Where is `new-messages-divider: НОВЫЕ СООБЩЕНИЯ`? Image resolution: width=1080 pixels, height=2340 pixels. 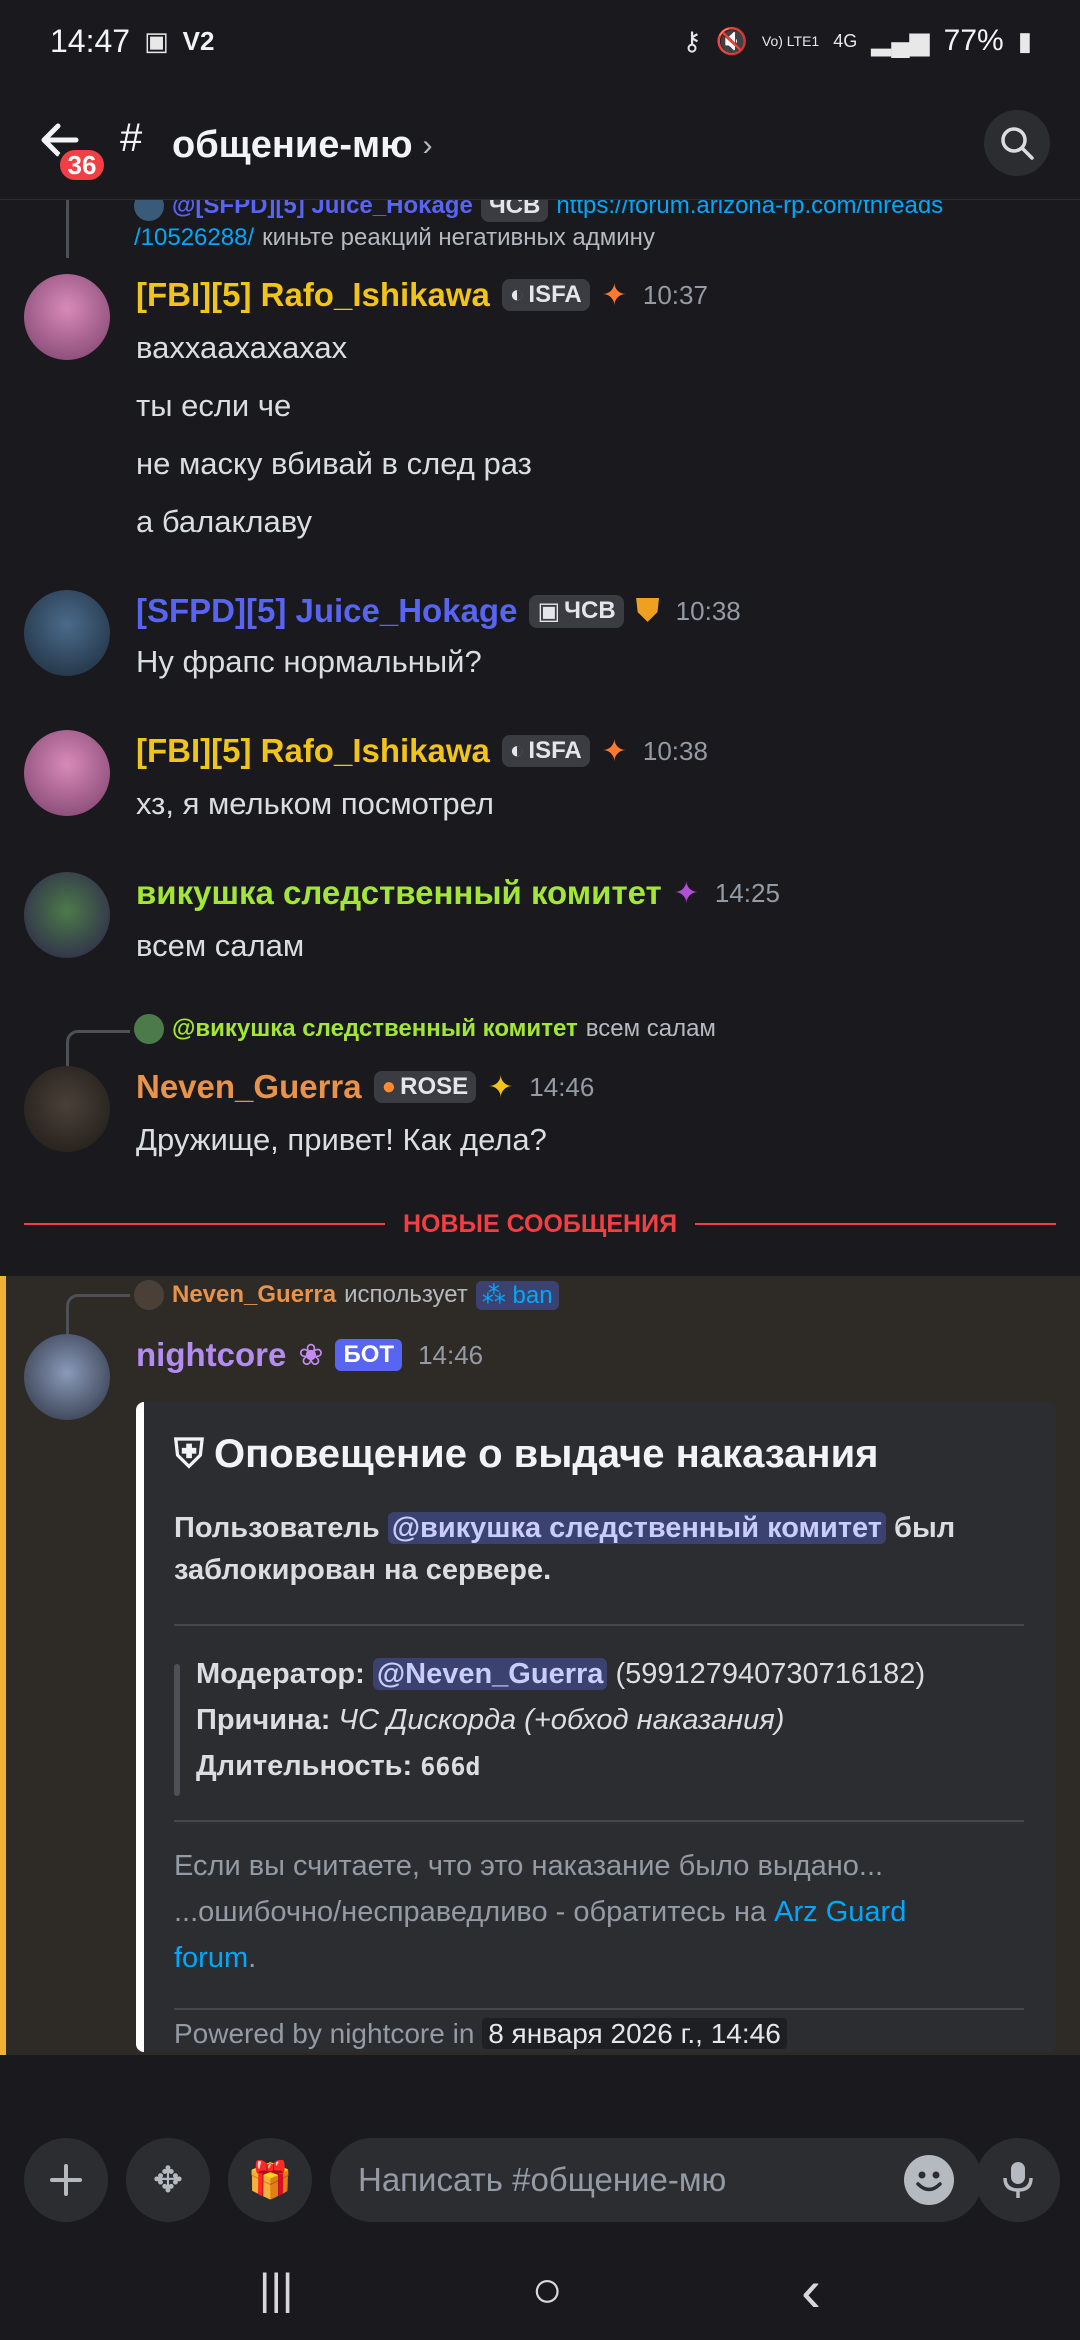 new-messages-divider: НОВЫЕ СООБЩЕНИЯ is located at coordinates (540, 1223).